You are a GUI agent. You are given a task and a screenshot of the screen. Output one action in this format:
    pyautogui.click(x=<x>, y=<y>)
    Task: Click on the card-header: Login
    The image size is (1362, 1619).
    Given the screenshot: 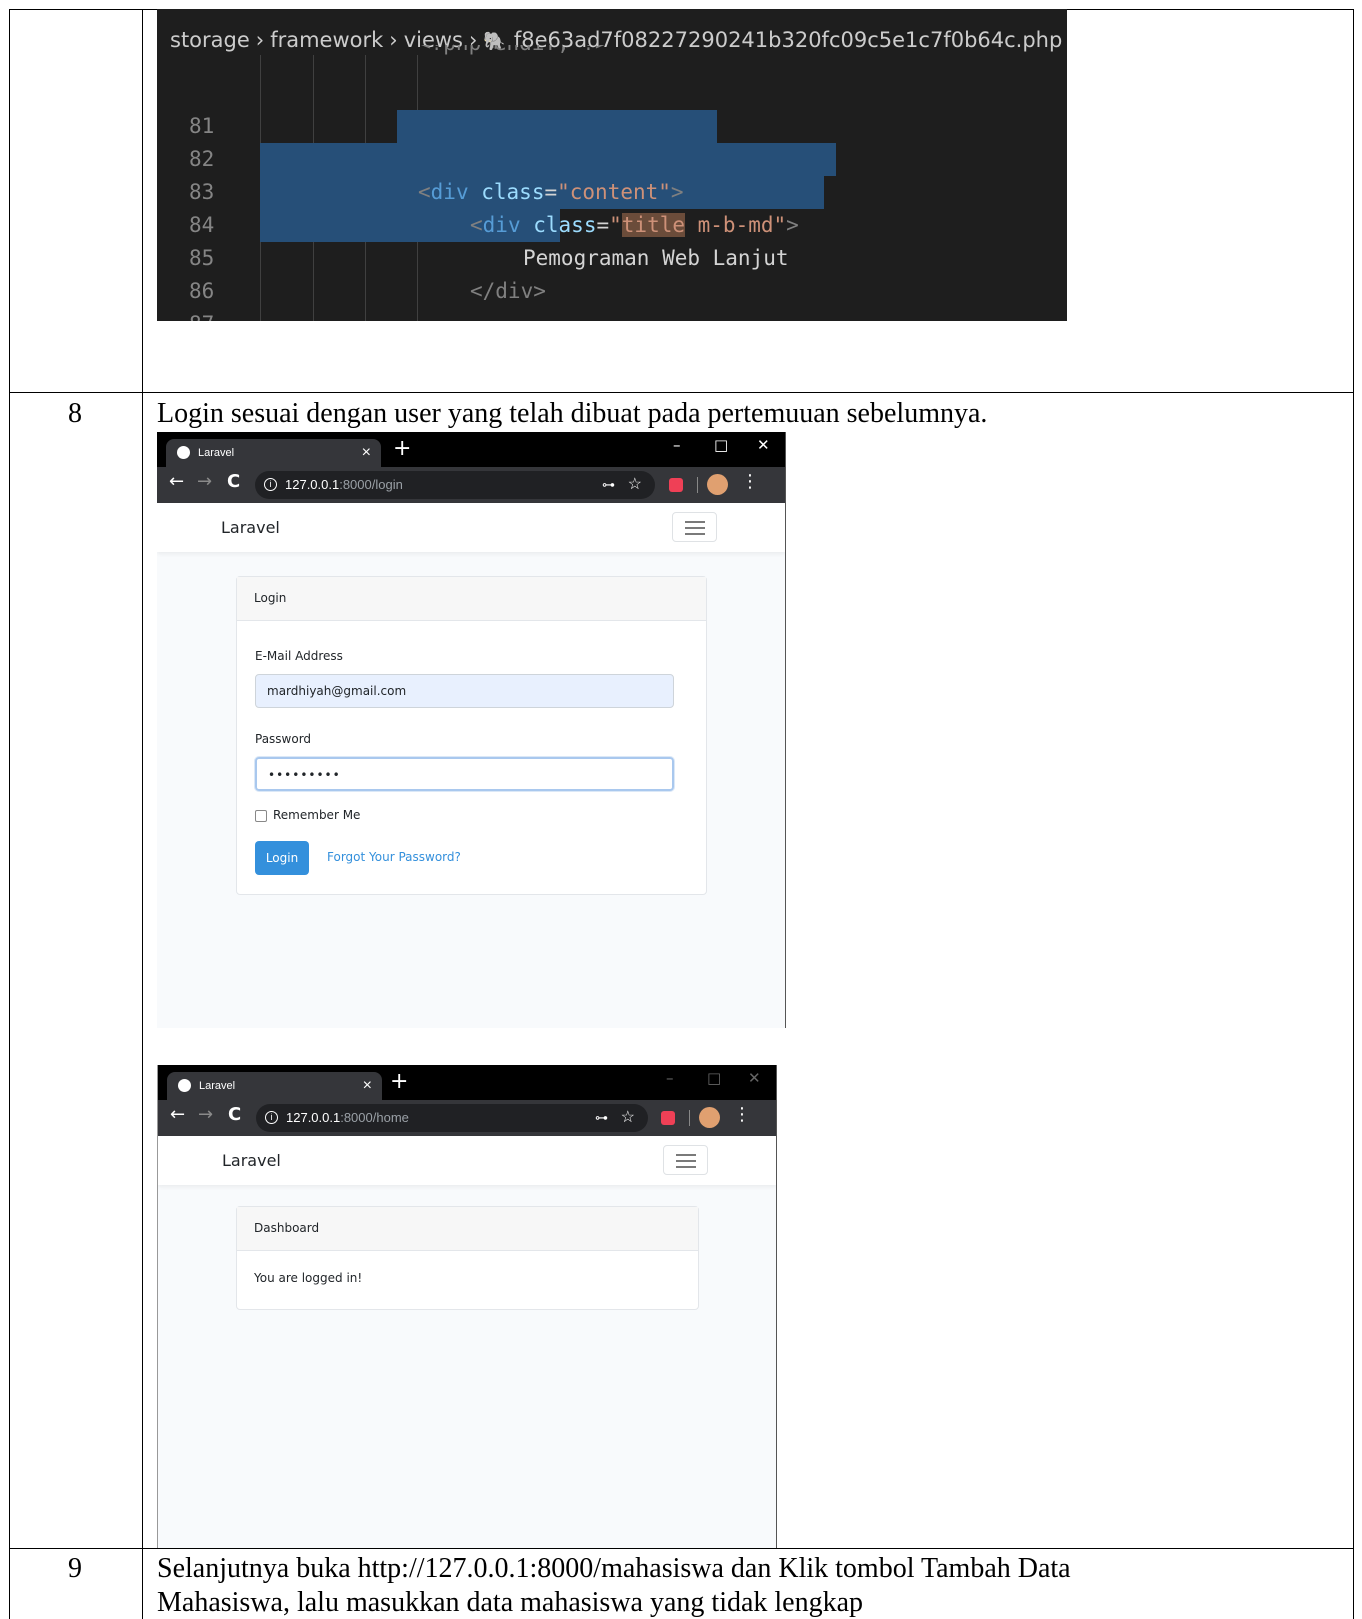 What is the action you would take?
    pyautogui.click(x=471, y=599)
    